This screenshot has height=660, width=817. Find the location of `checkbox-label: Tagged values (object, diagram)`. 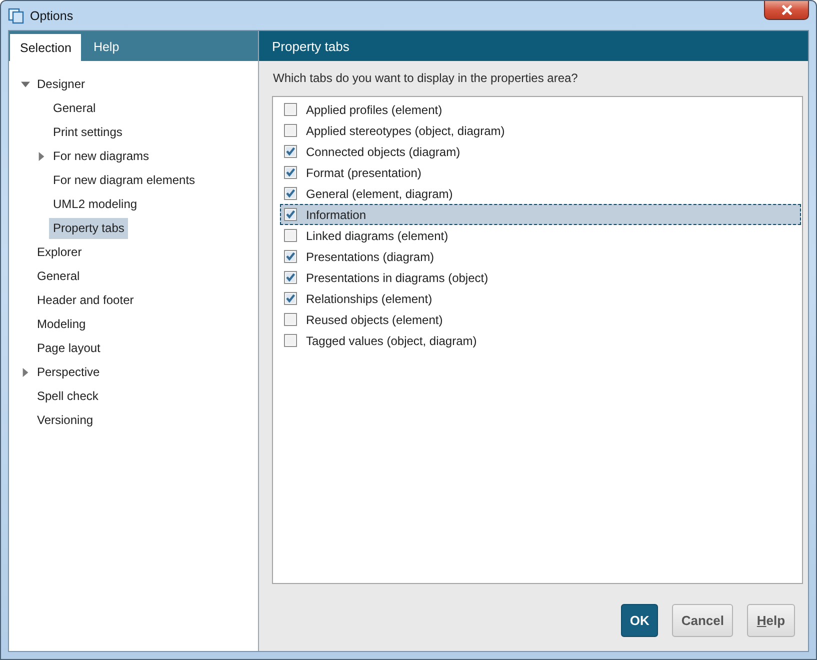

checkbox-label: Tagged values (object, diagram) is located at coordinates (391, 341).